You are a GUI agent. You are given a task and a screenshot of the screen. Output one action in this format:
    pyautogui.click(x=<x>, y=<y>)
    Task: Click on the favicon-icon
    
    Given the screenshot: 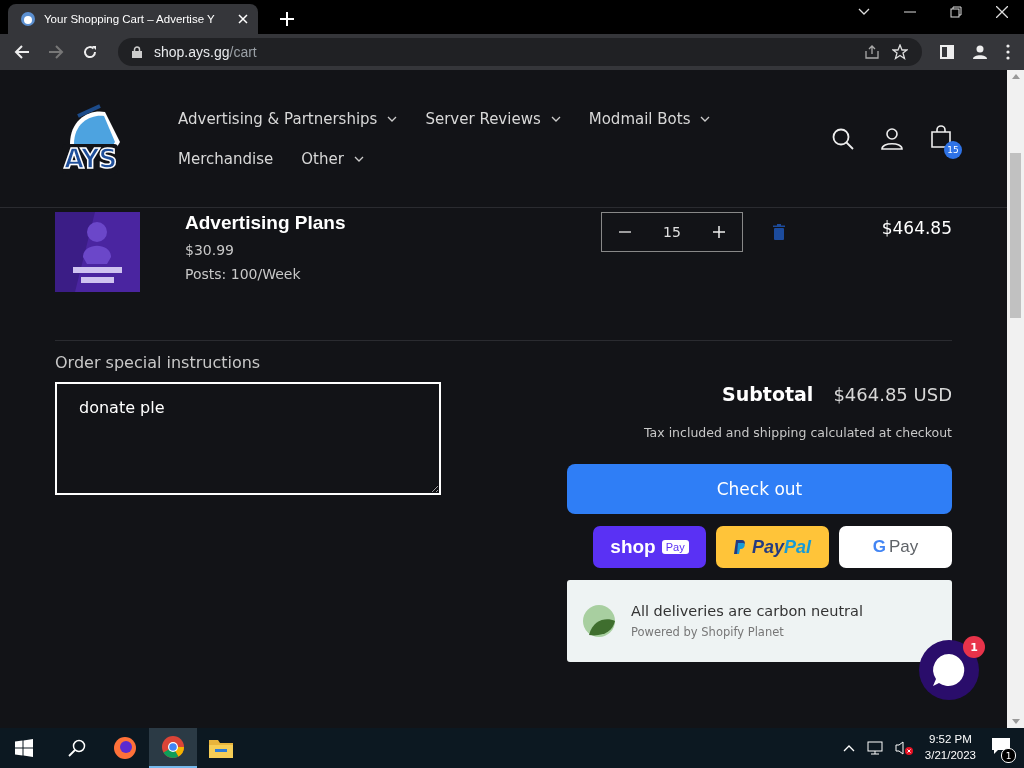 What is the action you would take?
    pyautogui.click(x=28, y=19)
    